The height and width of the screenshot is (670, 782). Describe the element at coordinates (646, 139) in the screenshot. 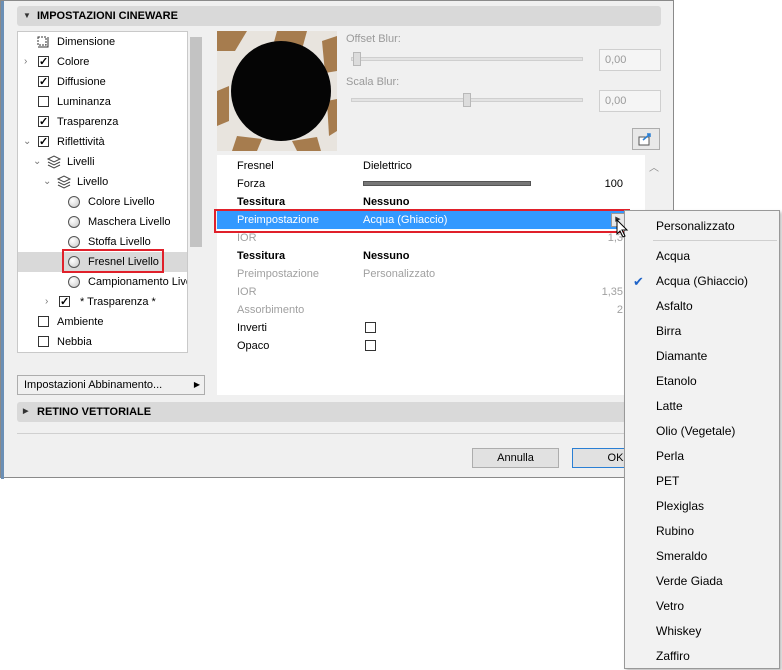

I see `export-button` at that location.